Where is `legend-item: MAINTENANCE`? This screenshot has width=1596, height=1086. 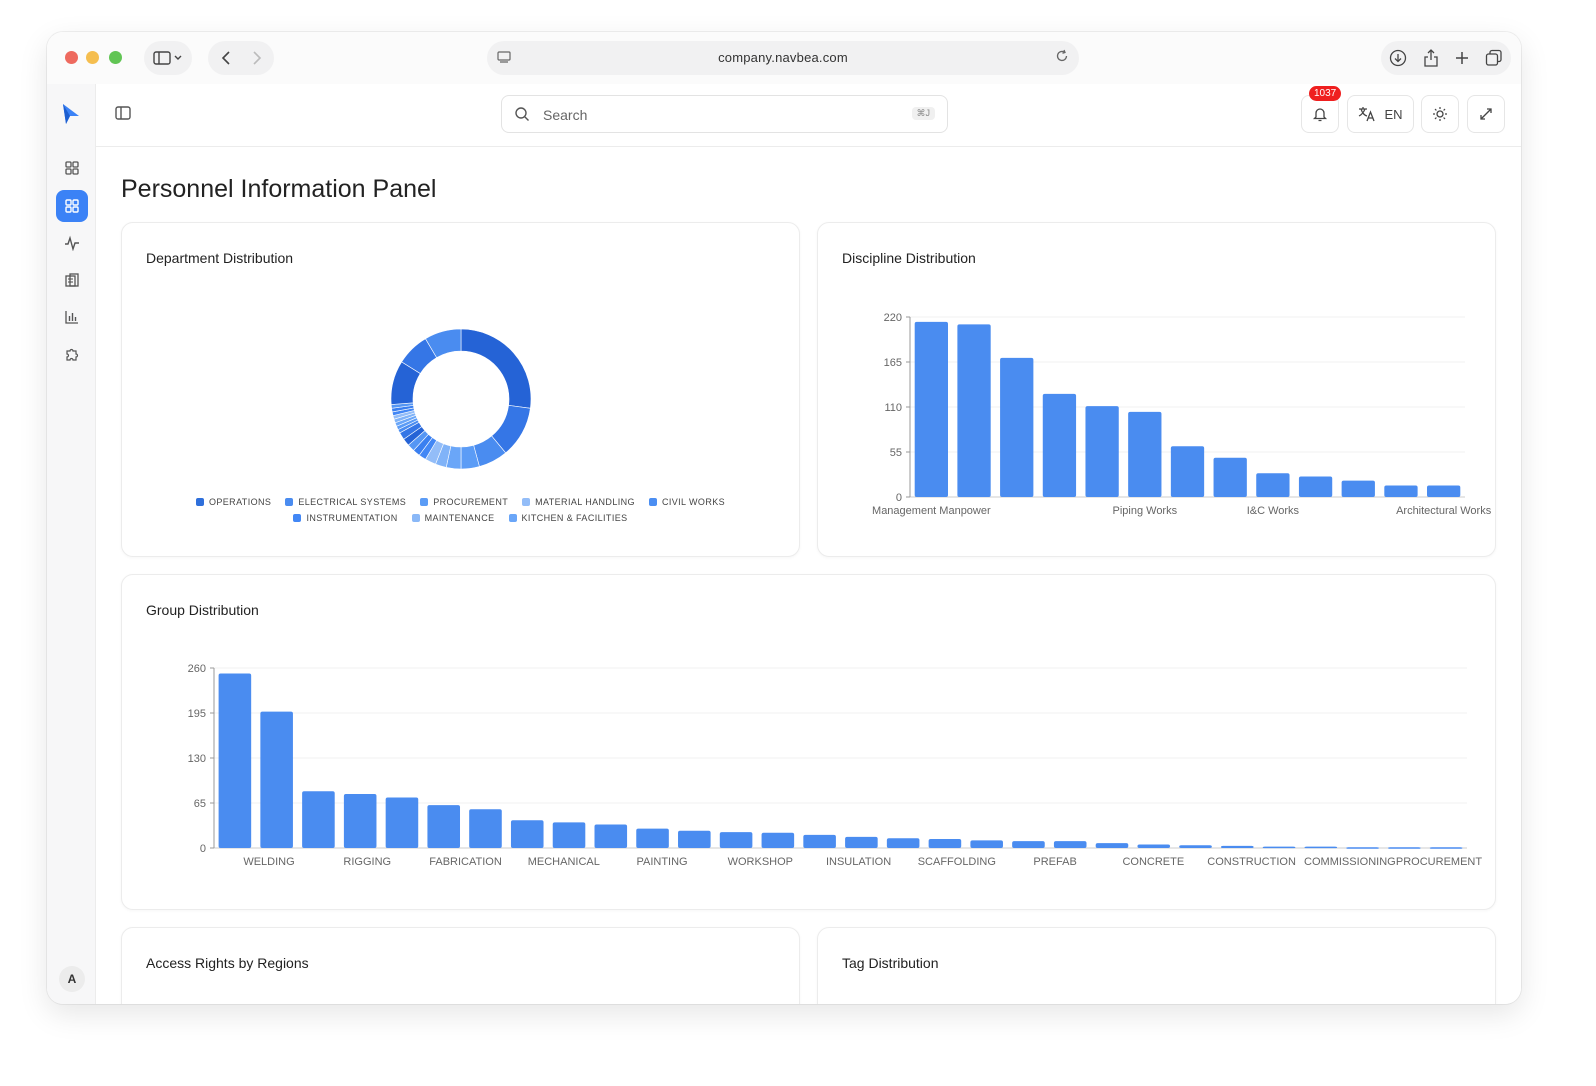
legend-item: MAINTENANCE is located at coordinates (453, 518).